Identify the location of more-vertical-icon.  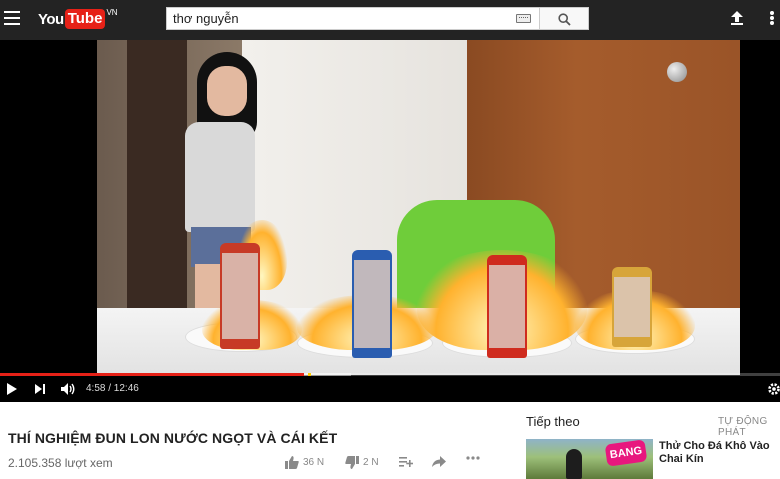
(772, 18).